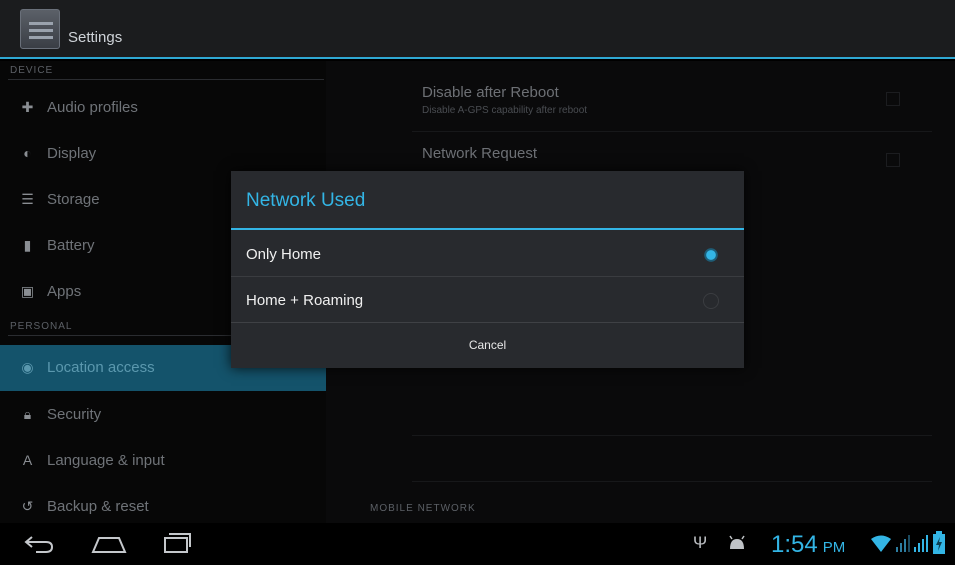  I want to click on recent-apps-icon, so click(177, 543).